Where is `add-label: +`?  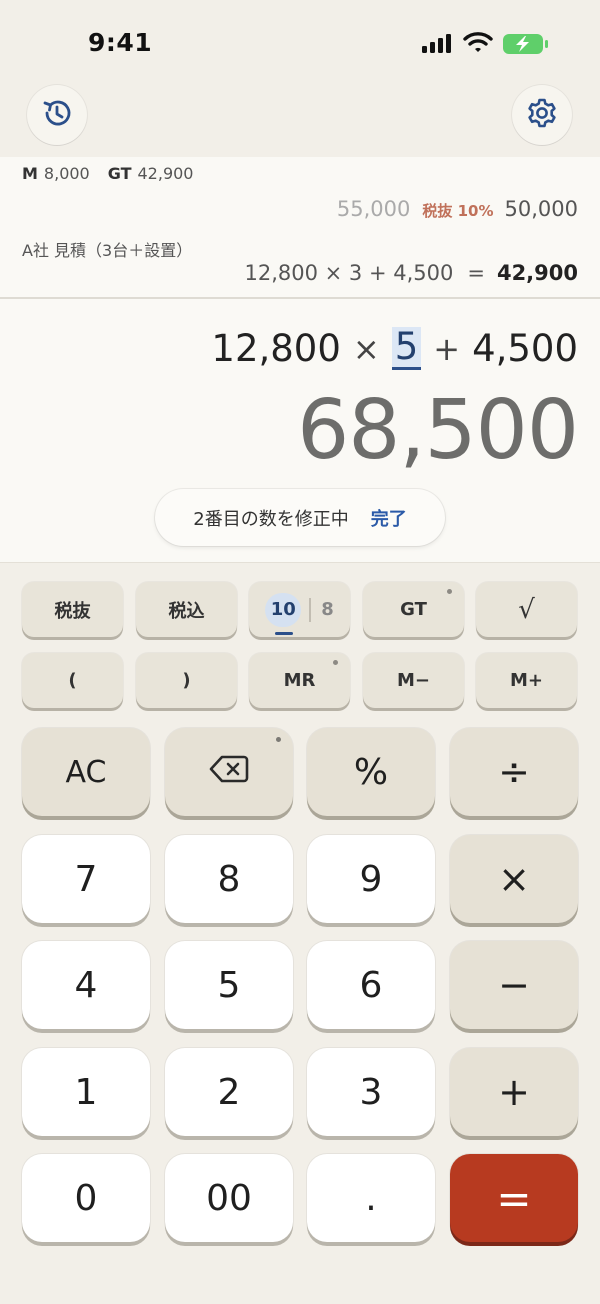 add-label: + is located at coordinates (514, 1092).